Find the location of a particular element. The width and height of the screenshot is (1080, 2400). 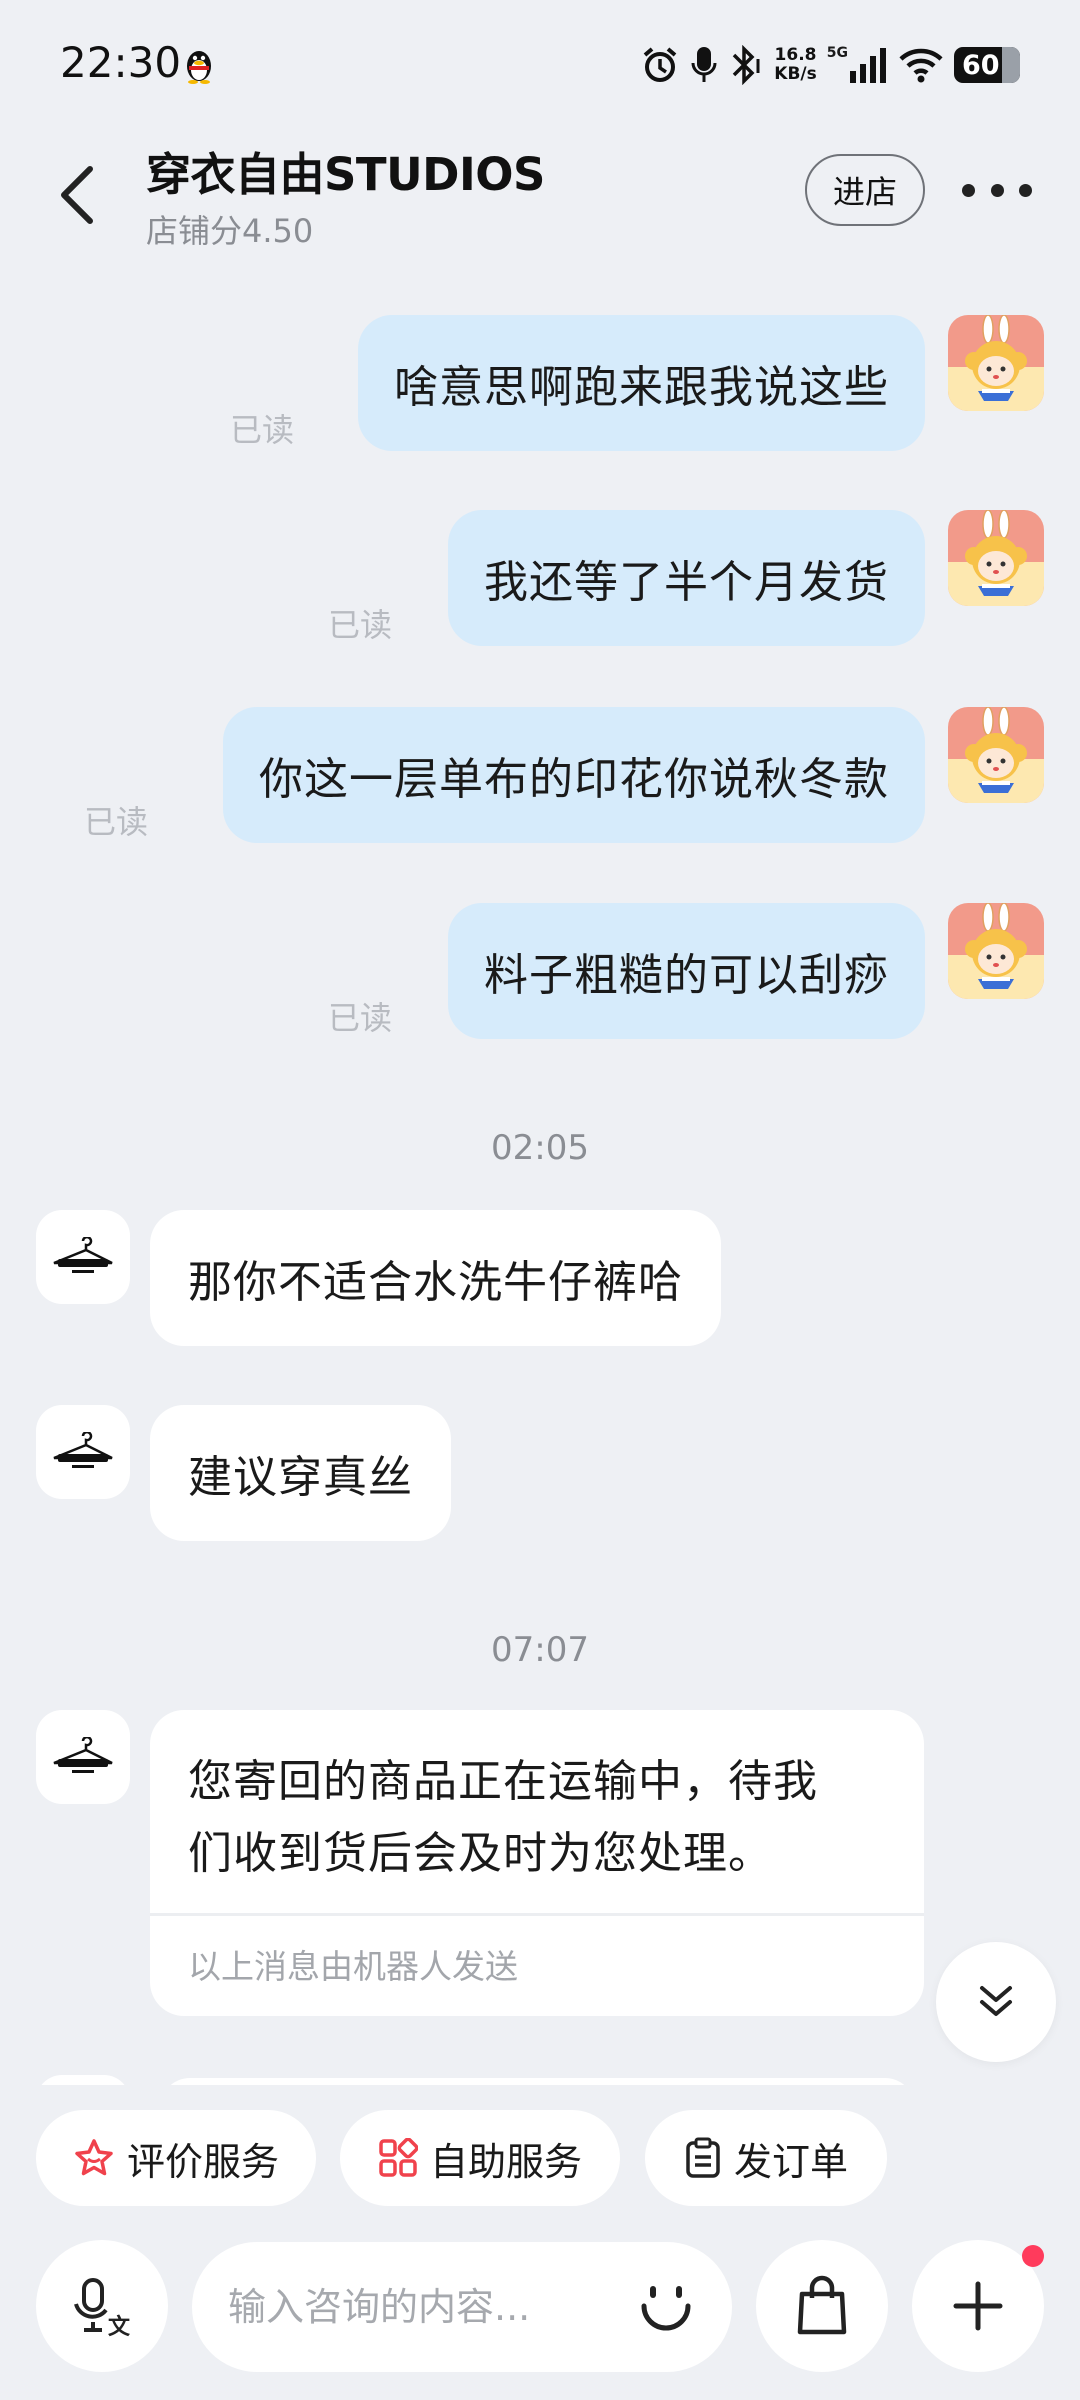

battery-icon: 60 is located at coordinates (987, 65).